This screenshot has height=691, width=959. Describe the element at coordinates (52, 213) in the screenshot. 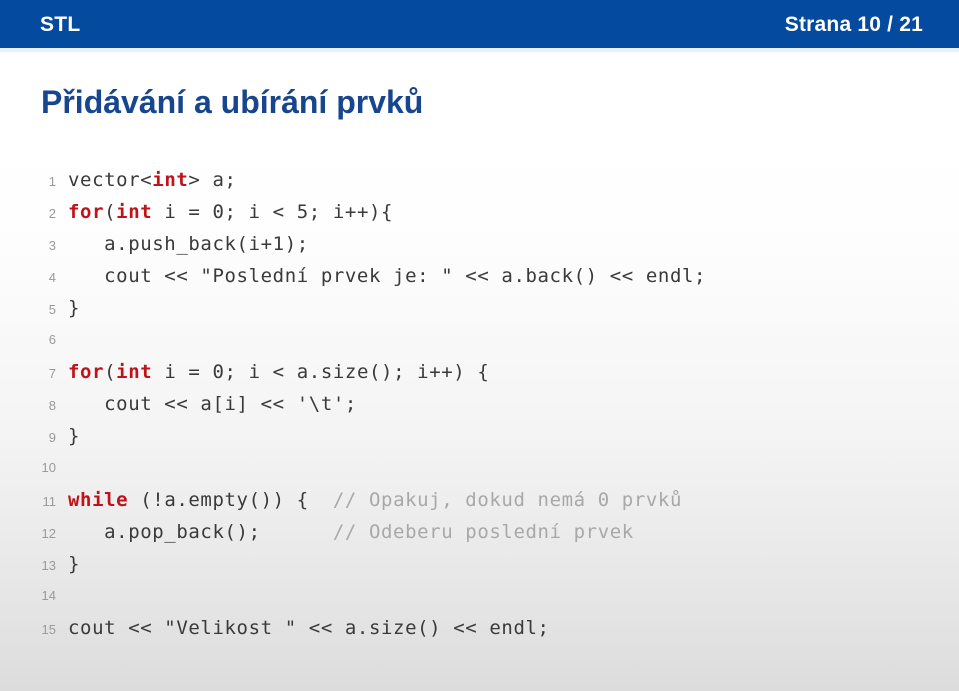

I see `code-line-number: 2` at that location.